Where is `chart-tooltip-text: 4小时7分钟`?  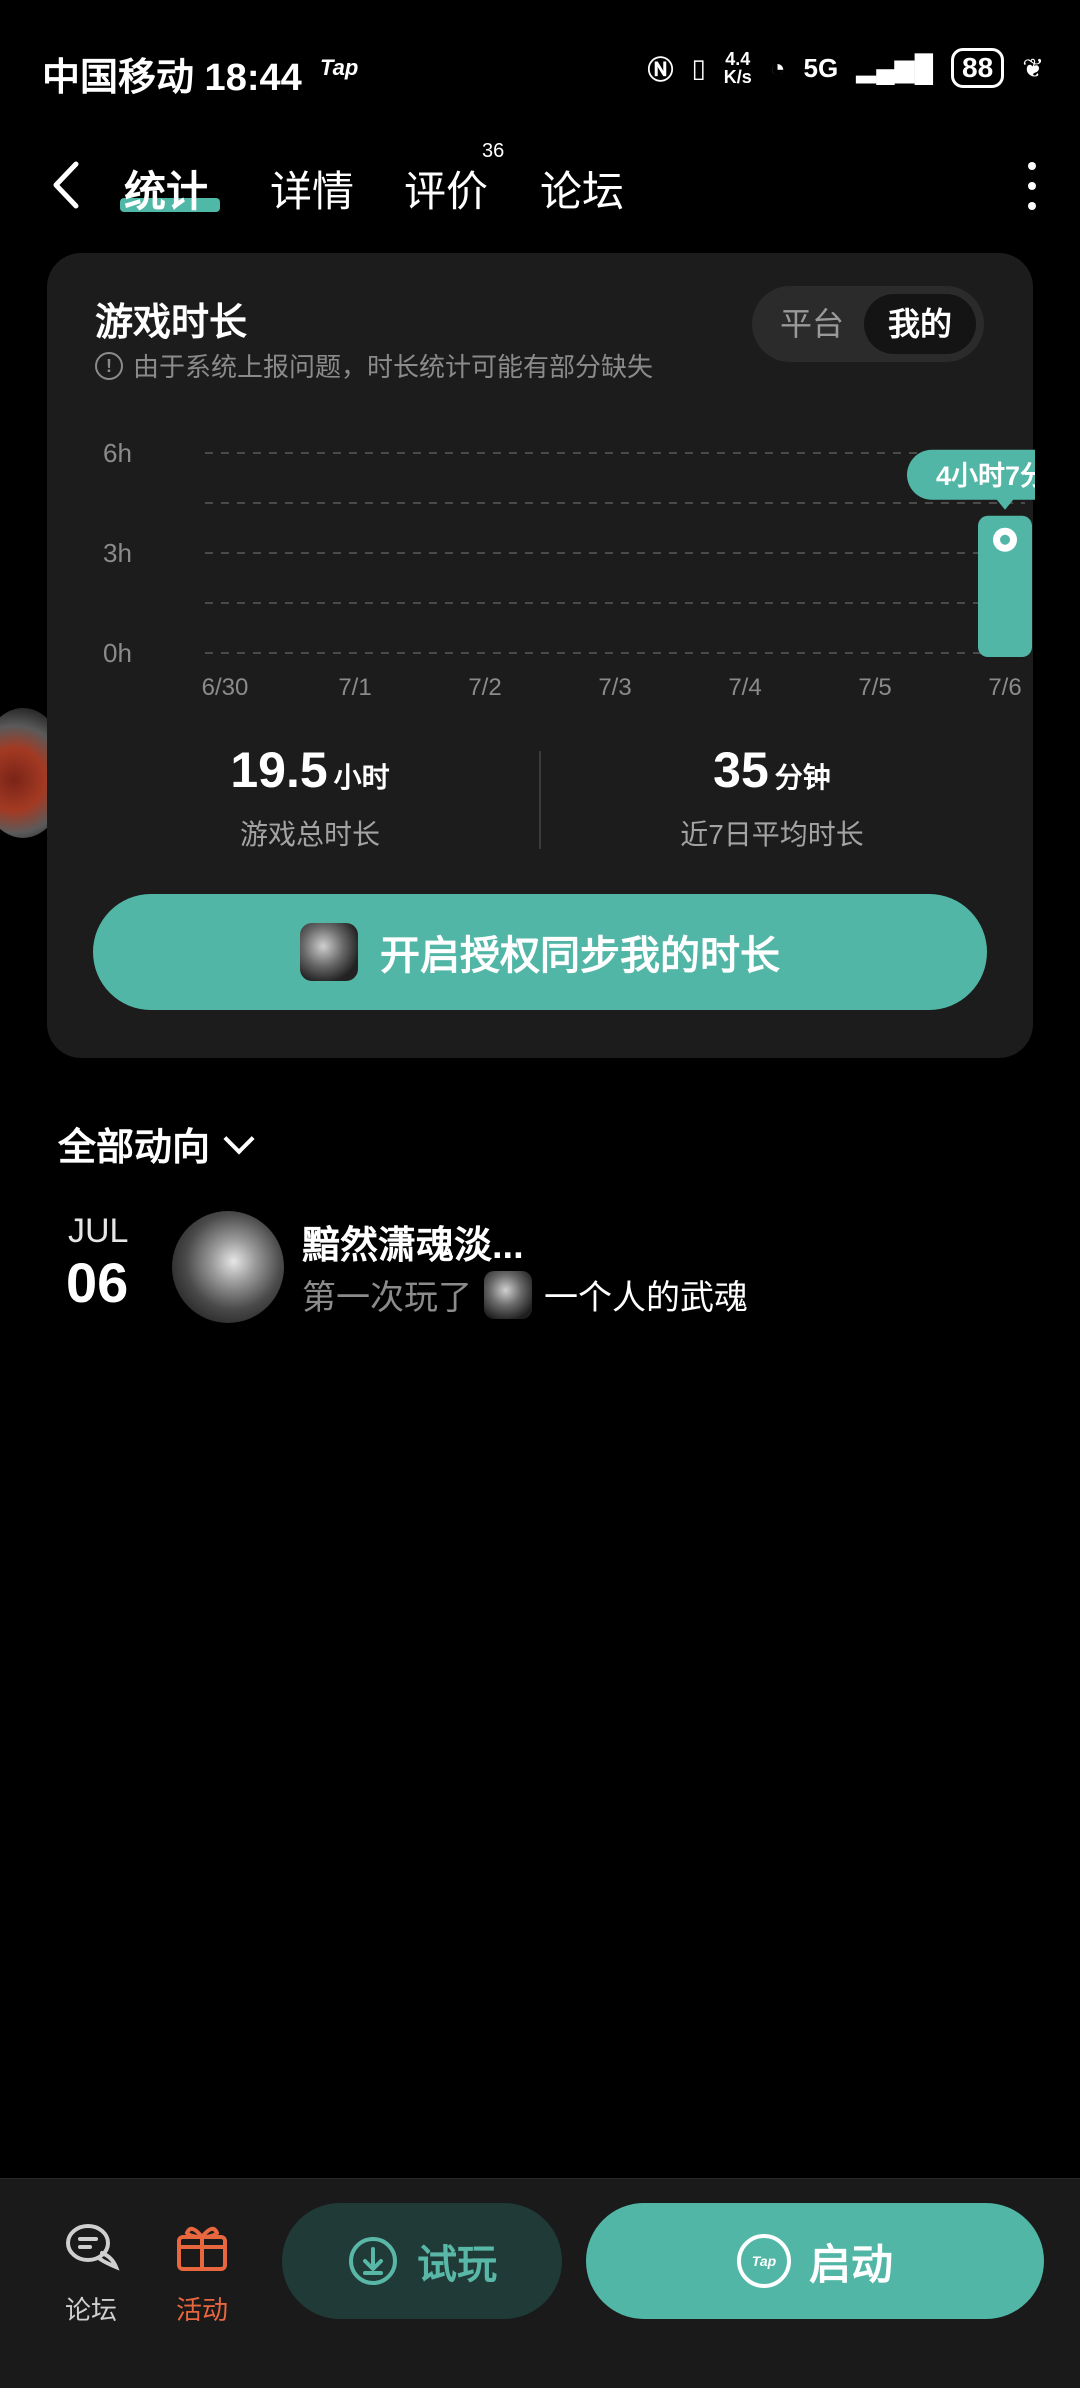
chart-tooltip-text: 4小时7分钟 is located at coordinates (985, 476).